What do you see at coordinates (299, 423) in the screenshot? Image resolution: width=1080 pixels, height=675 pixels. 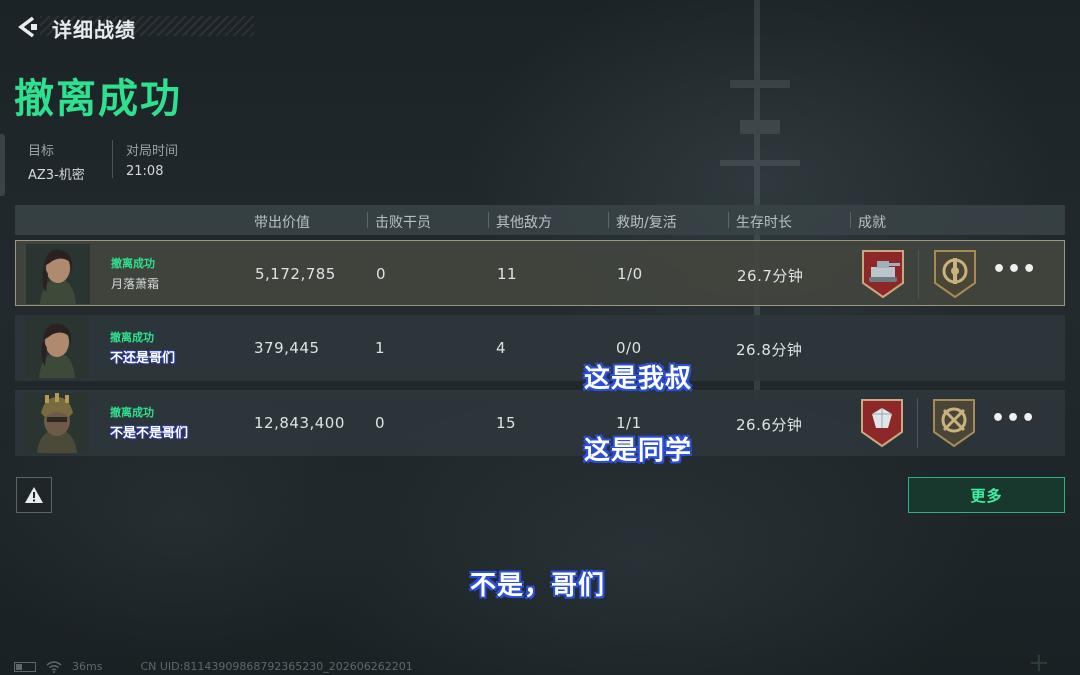 I see `extracted-value: 12,843,400` at bounding box center [299, 423].